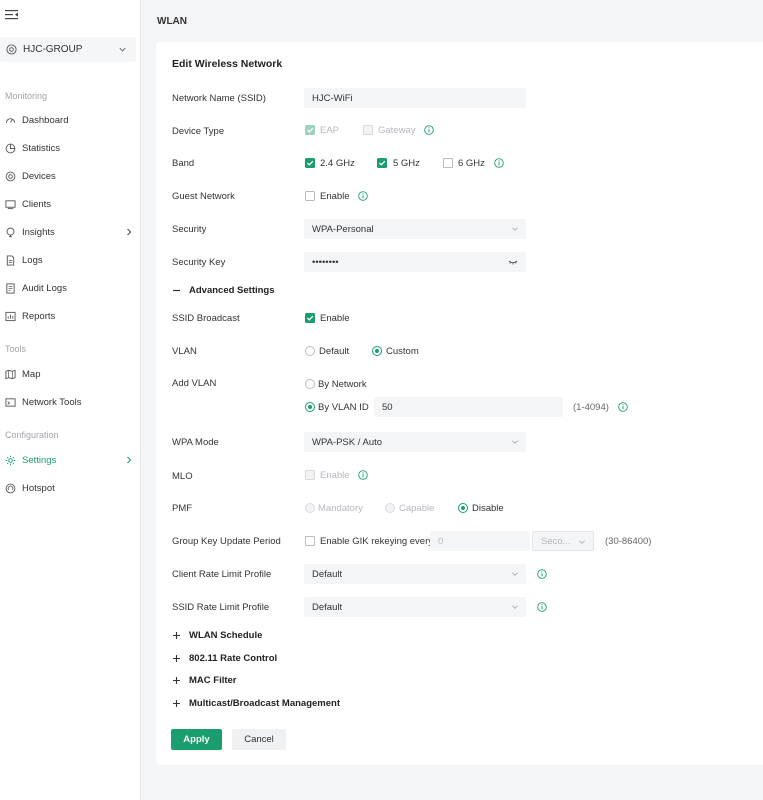 The height and width of the screenshot is (800, 763). What do you see at coordinates (226, 541) in the screenshot?
I see `gik-label: Group Key Update Period` at bounding box center [226, 541].